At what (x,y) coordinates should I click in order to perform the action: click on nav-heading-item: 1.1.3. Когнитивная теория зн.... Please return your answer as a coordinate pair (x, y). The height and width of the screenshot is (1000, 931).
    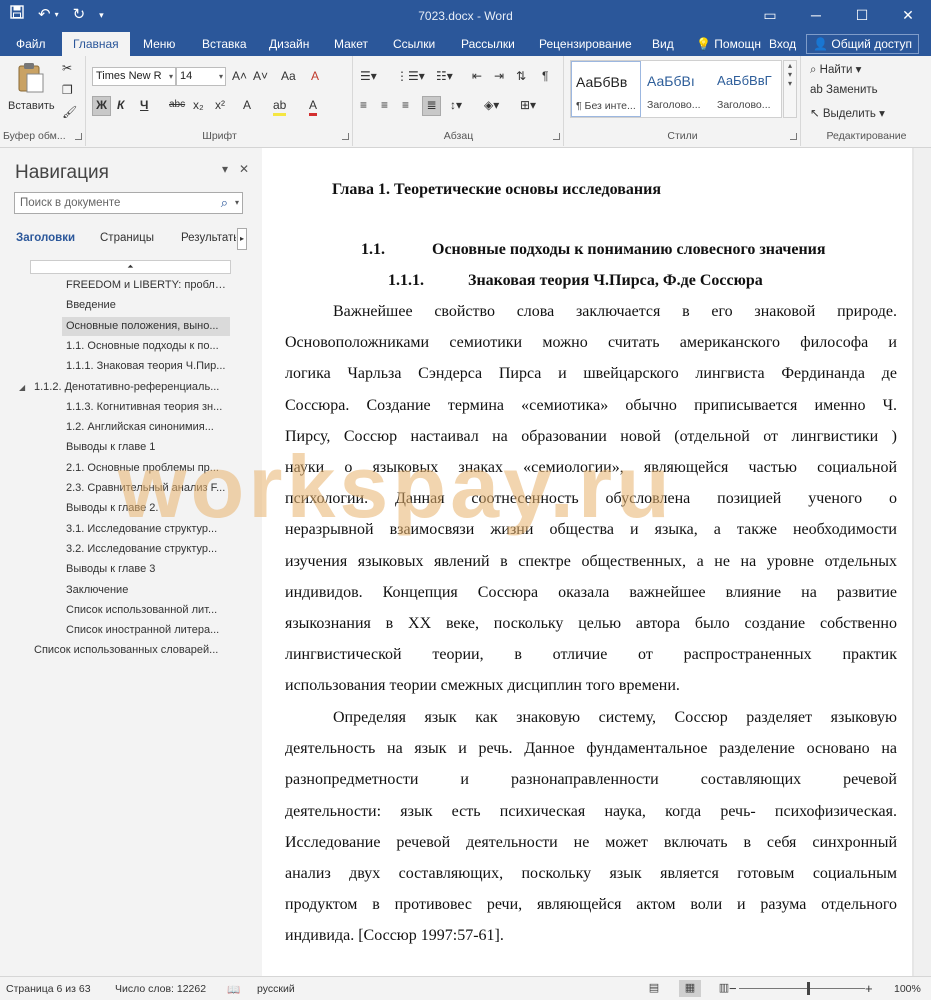
    Looking at the image, I should click on (148, 407).